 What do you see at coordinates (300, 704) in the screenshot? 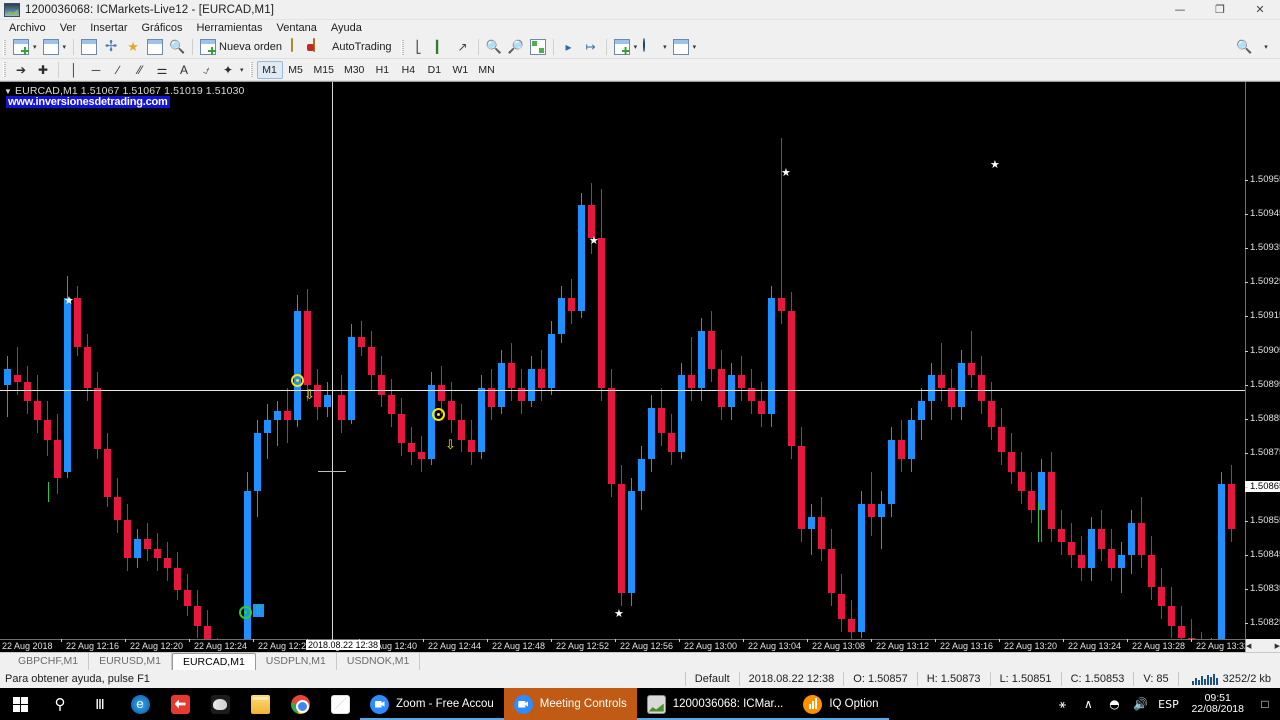
I see `taskbar-chrome` at bounding box center [300, 704].